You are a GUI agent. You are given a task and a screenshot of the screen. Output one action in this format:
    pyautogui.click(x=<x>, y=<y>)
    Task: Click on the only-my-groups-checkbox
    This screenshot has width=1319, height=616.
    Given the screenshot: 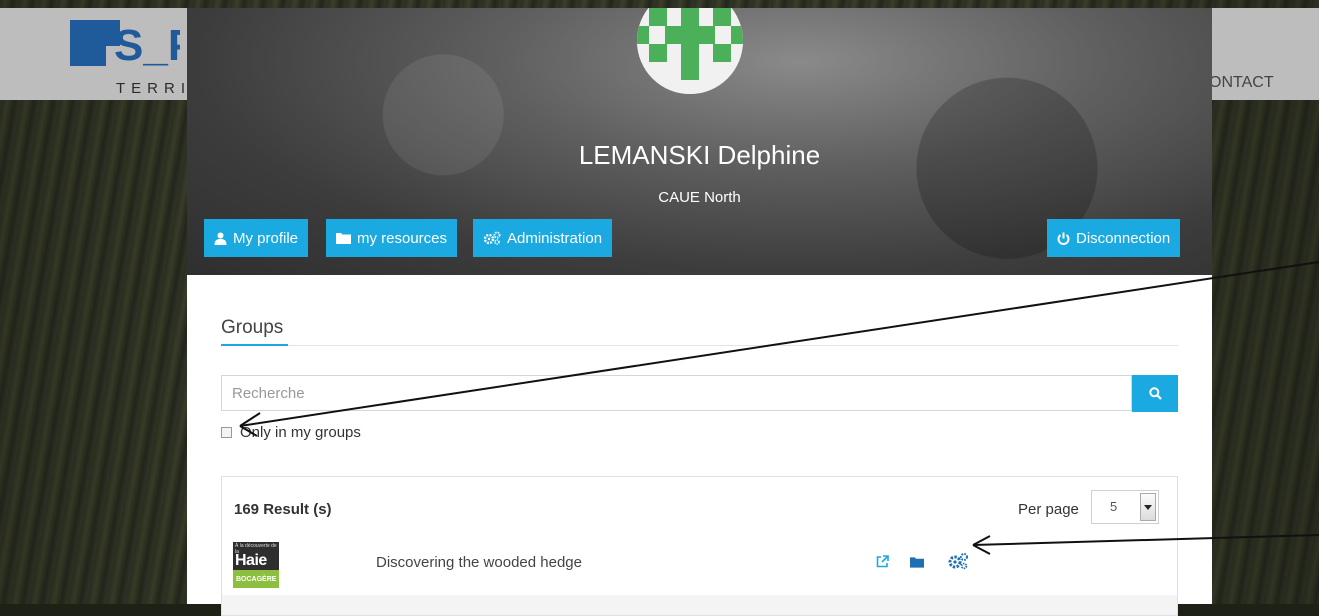 What is the action you would take?
    pyautogui.click(x=226, y=432)
    